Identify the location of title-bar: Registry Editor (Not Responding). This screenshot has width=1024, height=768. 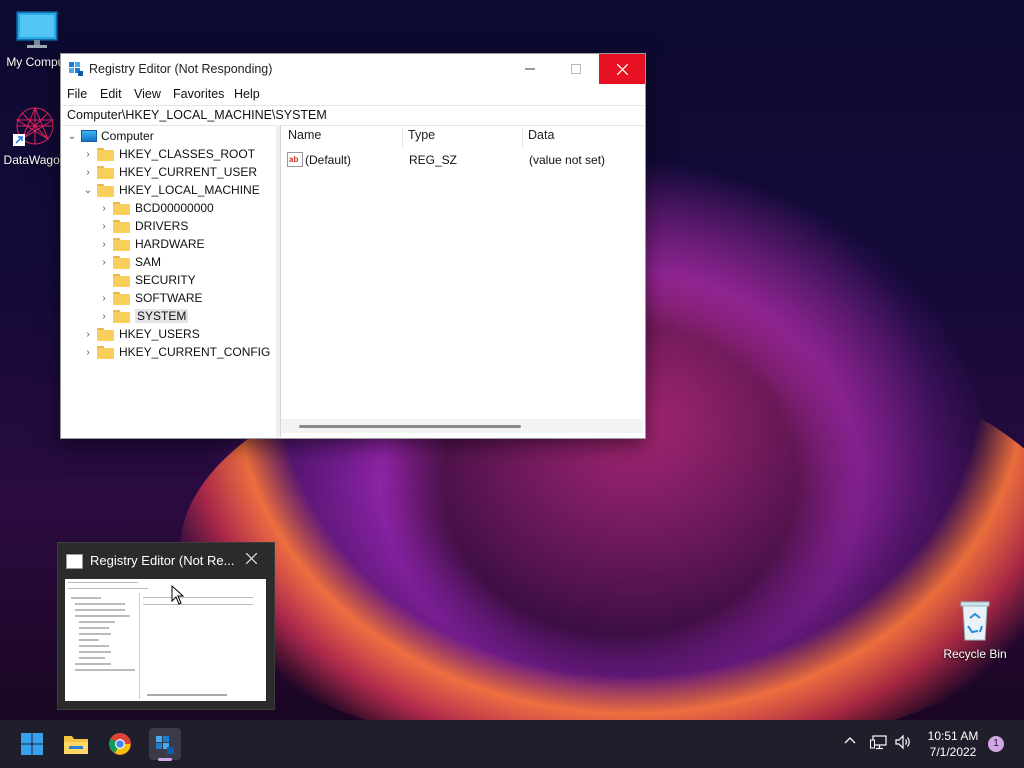
(353, 69).